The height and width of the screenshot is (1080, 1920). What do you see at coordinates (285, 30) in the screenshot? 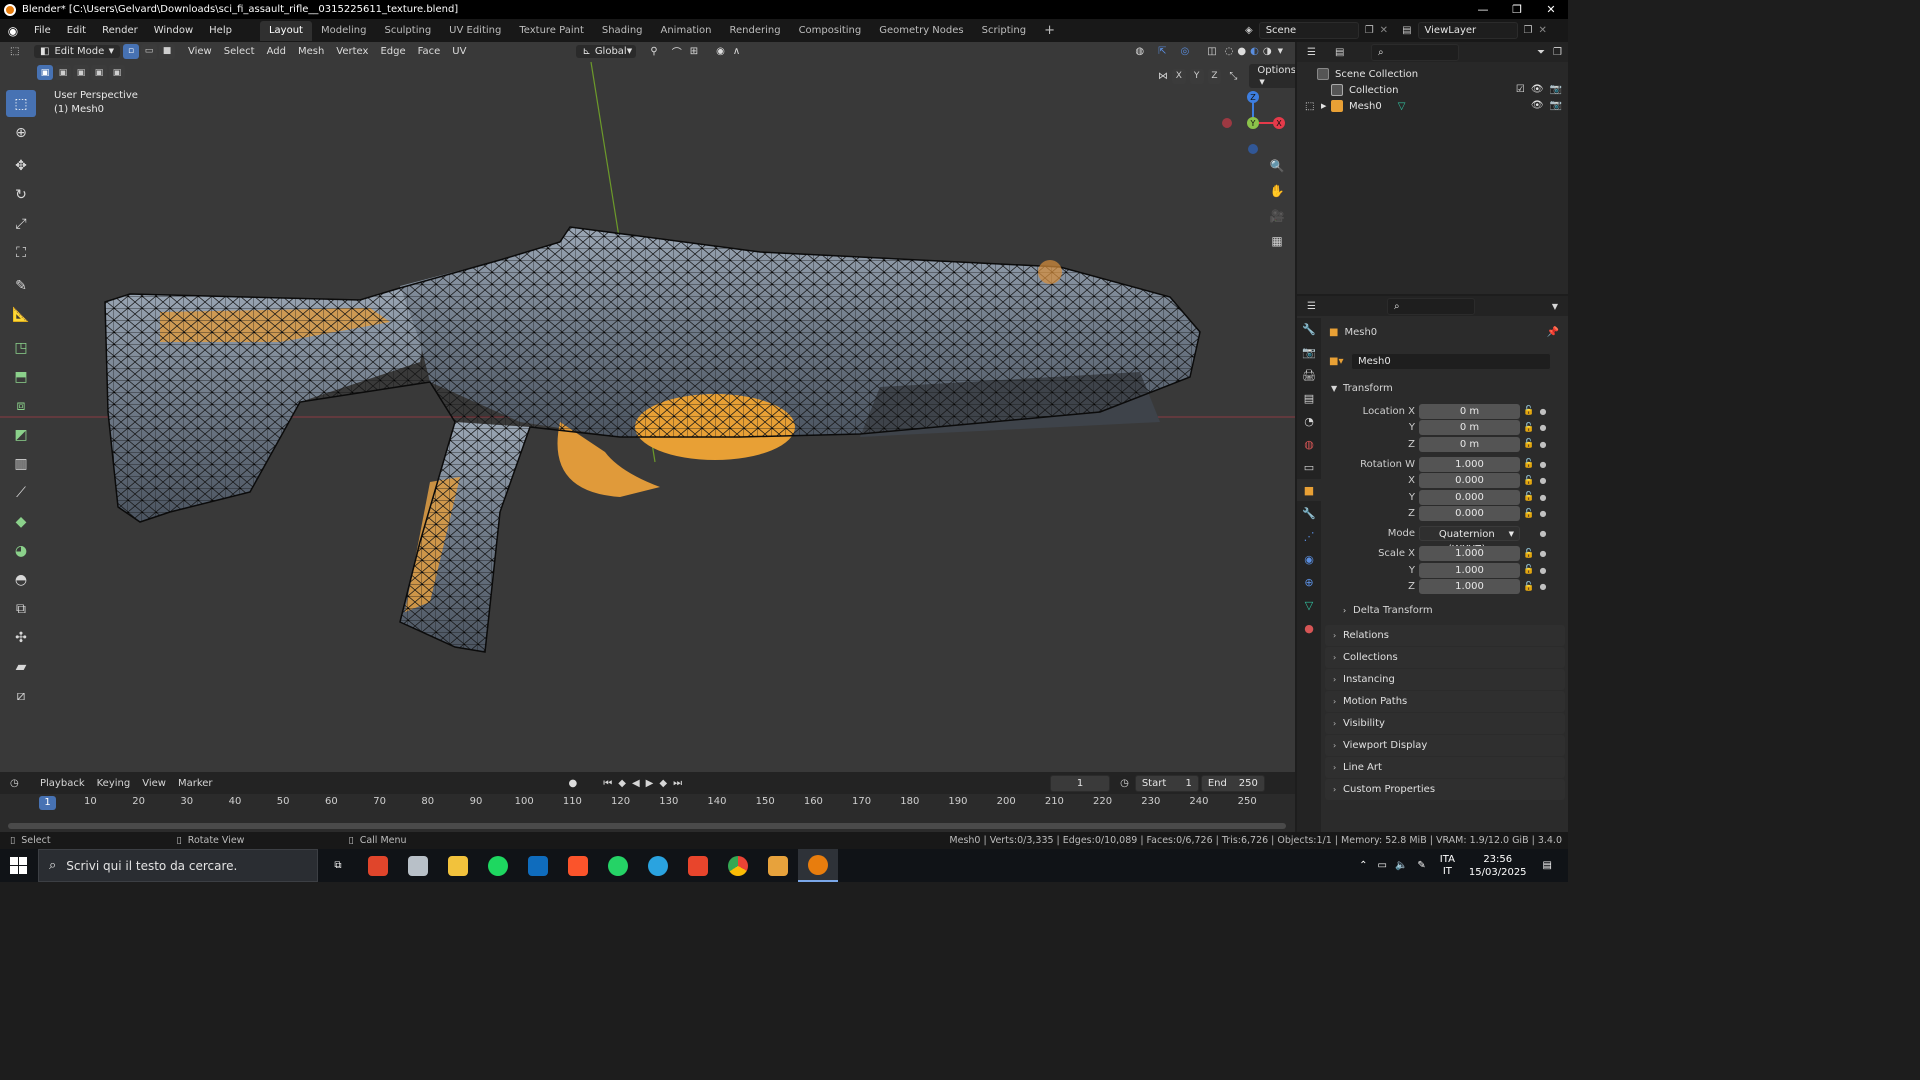
I see `tab-layout: Layout` at bounding box center [285, 30].